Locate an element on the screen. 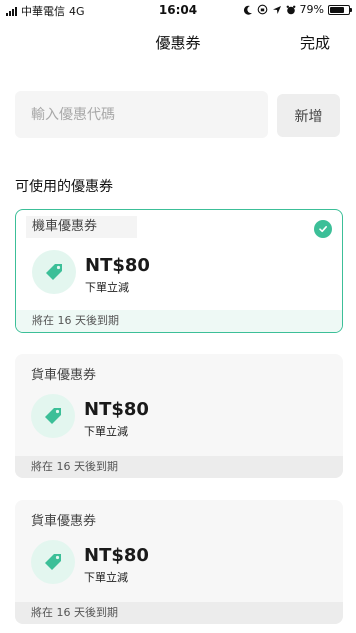 This screenshot has width=356, height=633. location-icon is located at coordinates (276, 9).